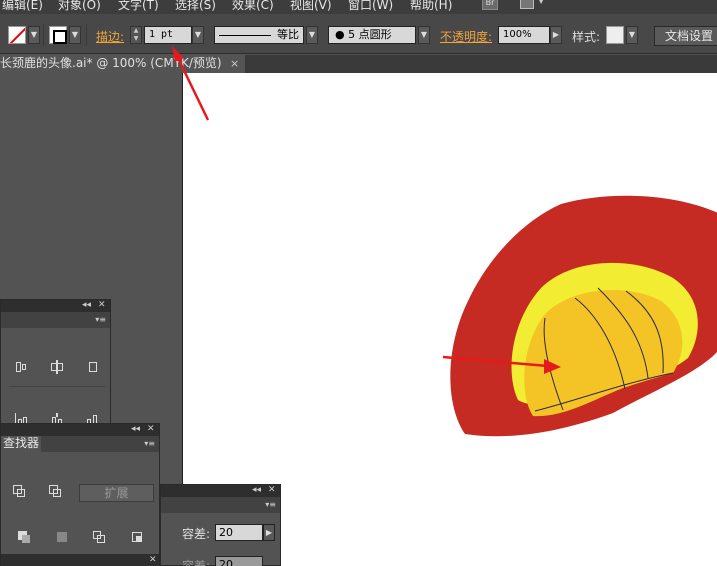 The height and width of the screenshot is (566, 717). I want to click on tolerance-panel: ◂◂ ✕ ▾≡ 容差: 20 ▶ 容差: 20, so click(220, 525).